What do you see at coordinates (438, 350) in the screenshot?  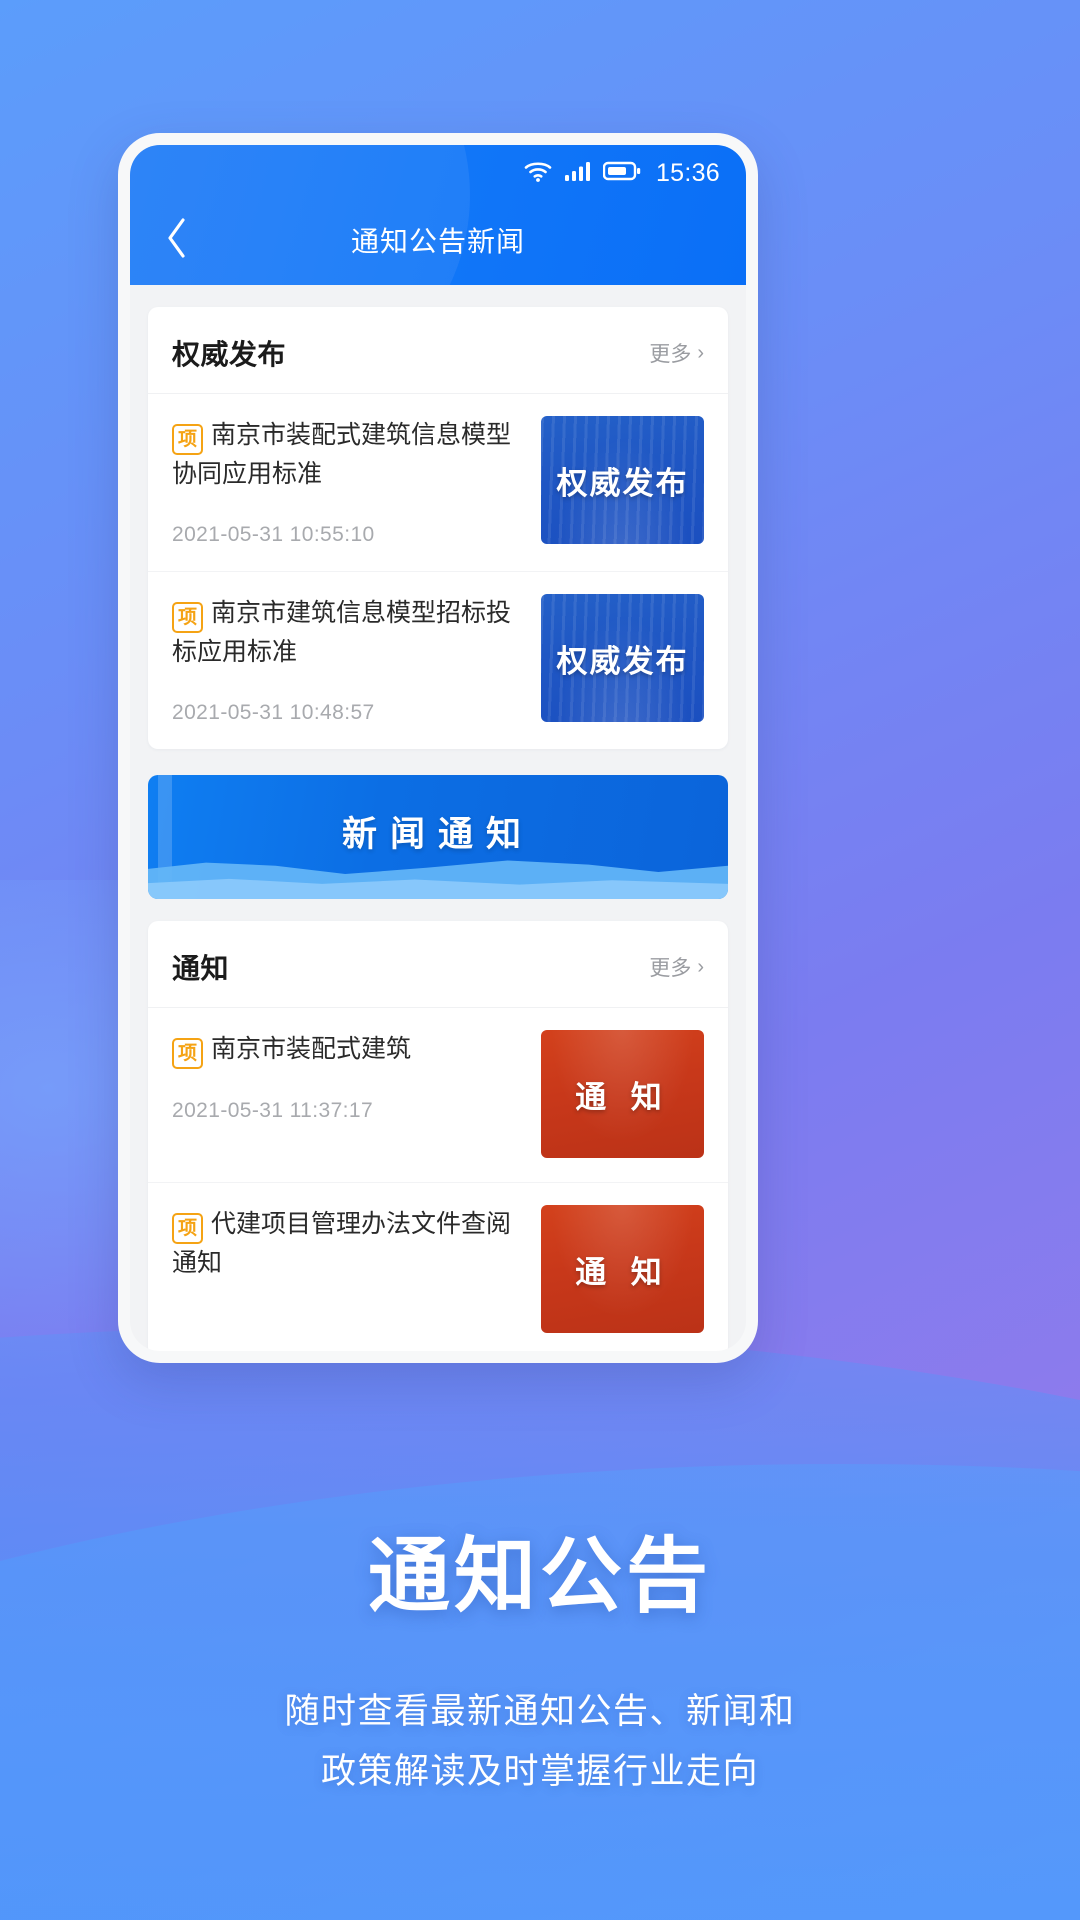 I see `section-header: 权威发布 更多 ›` at bounding box center [438, 350].